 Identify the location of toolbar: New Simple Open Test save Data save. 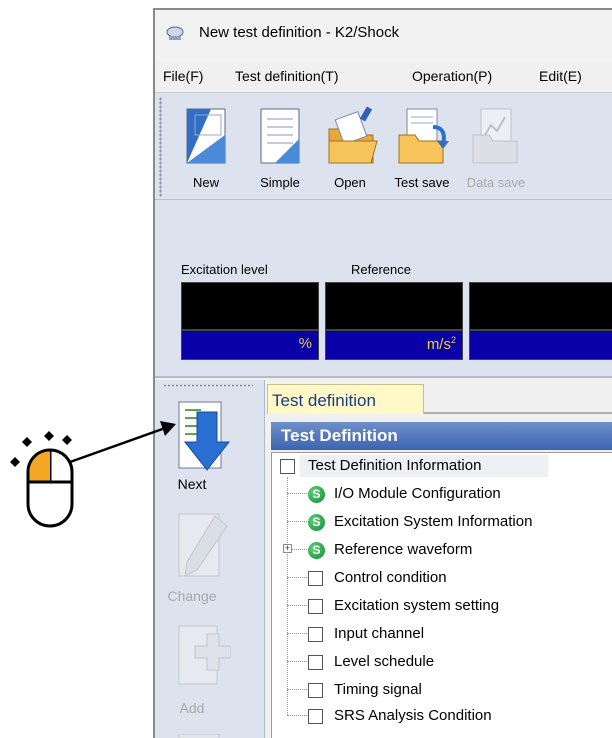
(383, 146).